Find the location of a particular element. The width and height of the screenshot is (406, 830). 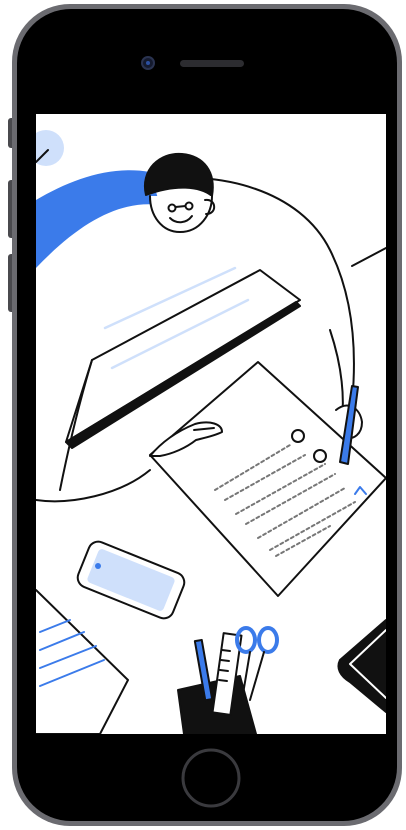

glasses-bridge is located at coordinates (180, 206).